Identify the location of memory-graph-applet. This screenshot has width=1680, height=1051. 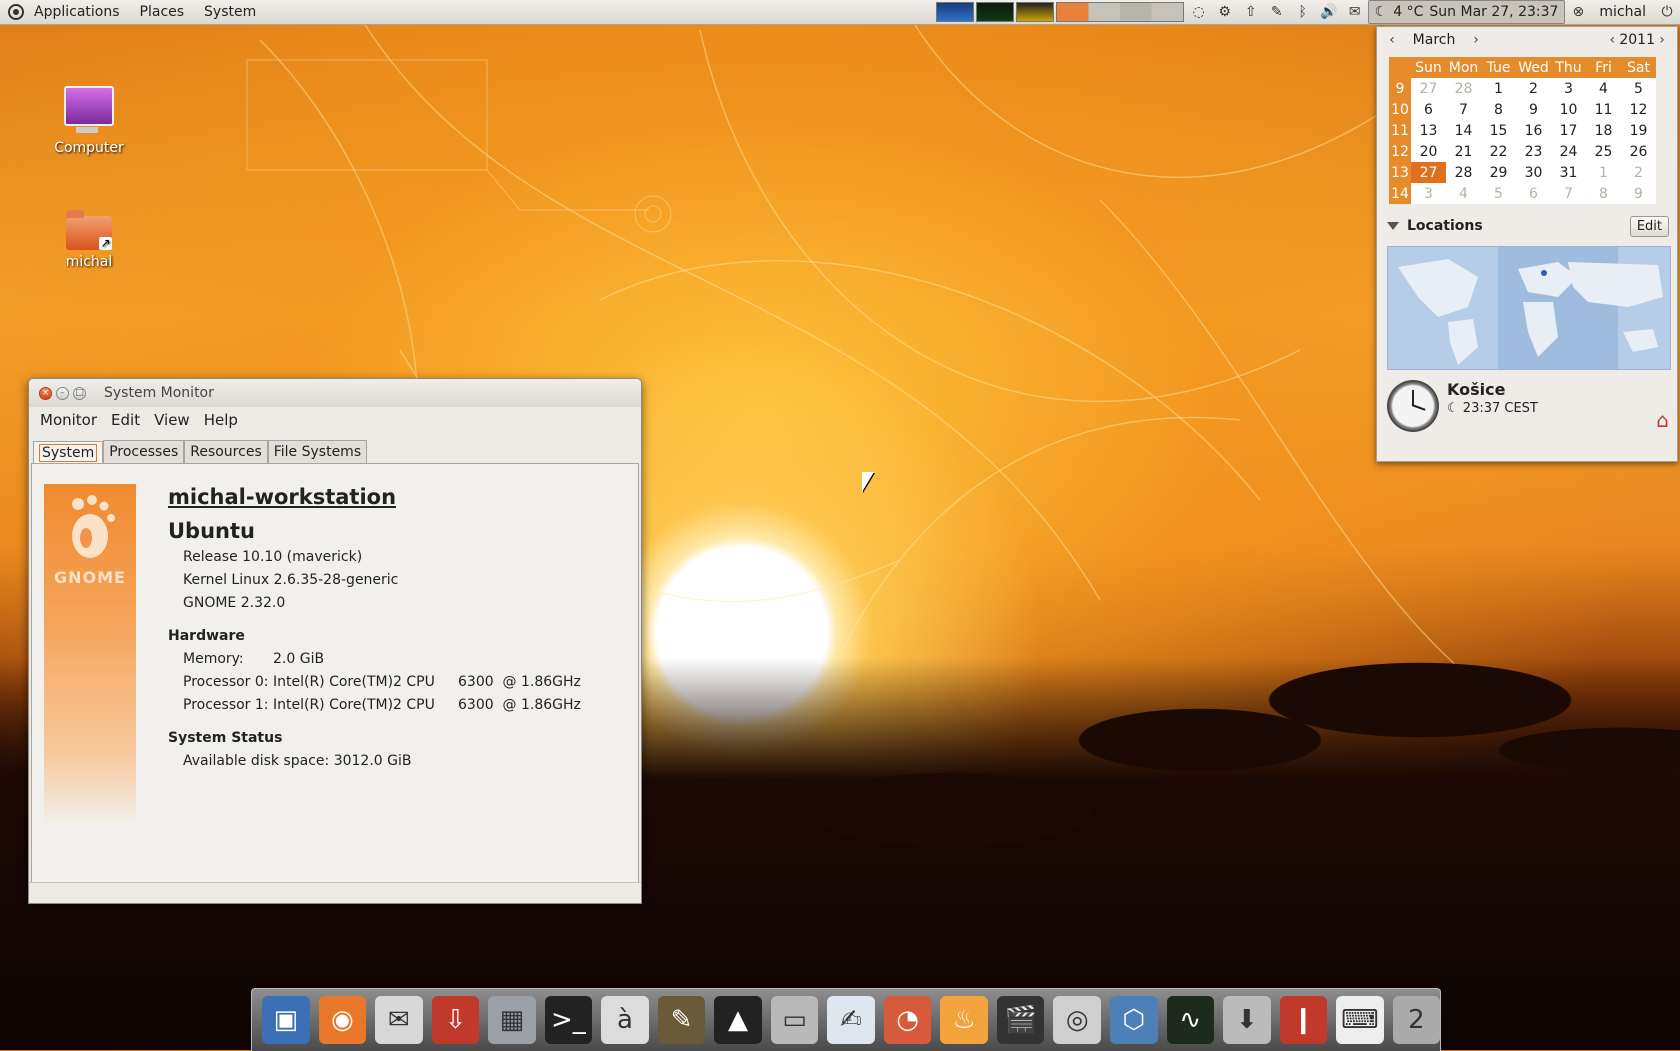
(994, 12).